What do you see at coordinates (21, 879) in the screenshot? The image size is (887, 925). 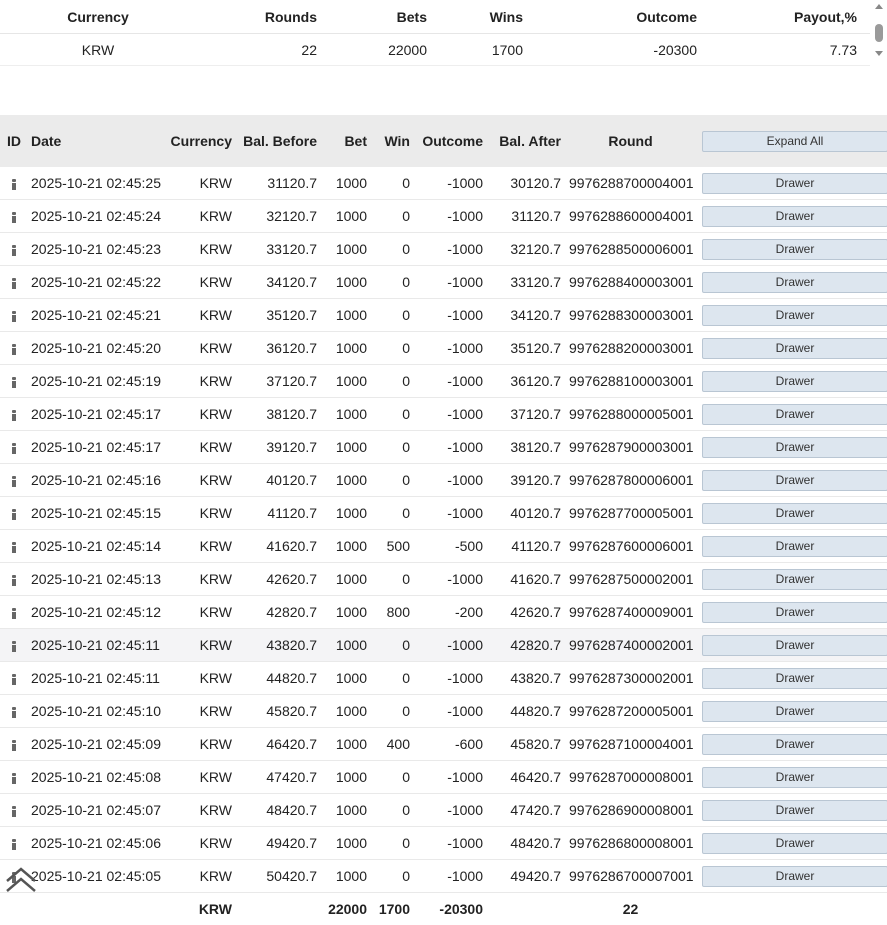 I see `scroll-to-top-button` at bounding box center [21, 879].